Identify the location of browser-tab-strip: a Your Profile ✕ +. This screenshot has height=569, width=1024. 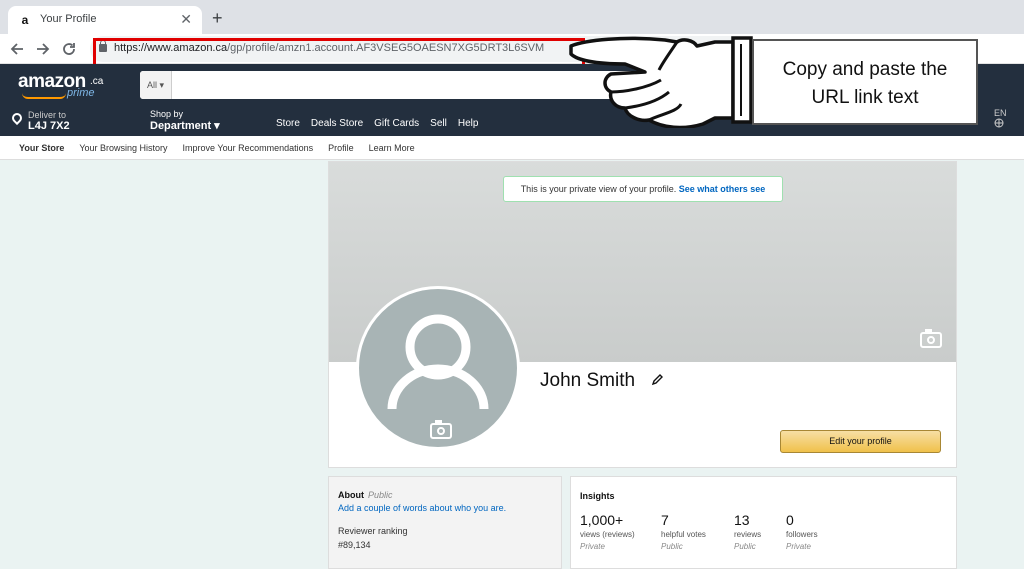
(512, 17).